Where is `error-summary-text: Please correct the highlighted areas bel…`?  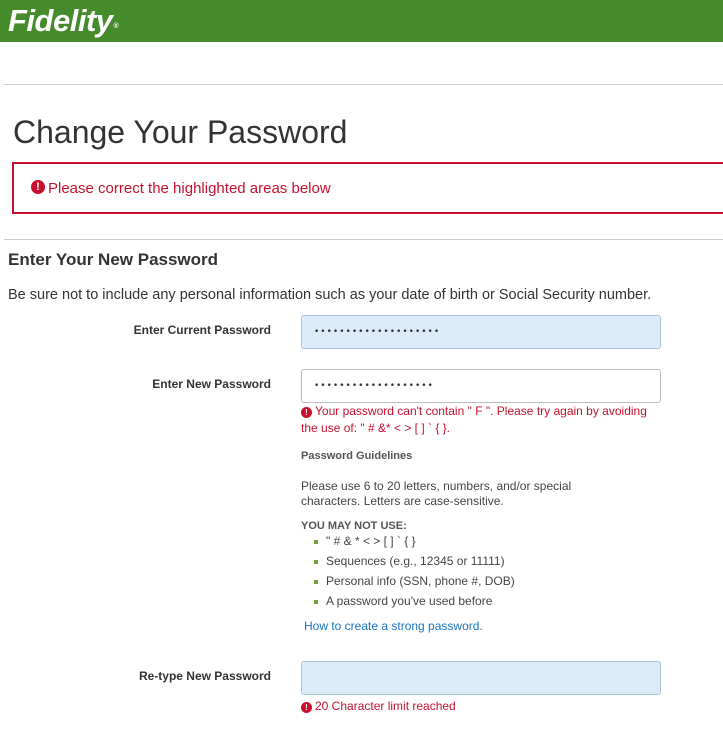
error-summary-text: Please correct the highlighted areas bel… is located at coordinates (189, 188).